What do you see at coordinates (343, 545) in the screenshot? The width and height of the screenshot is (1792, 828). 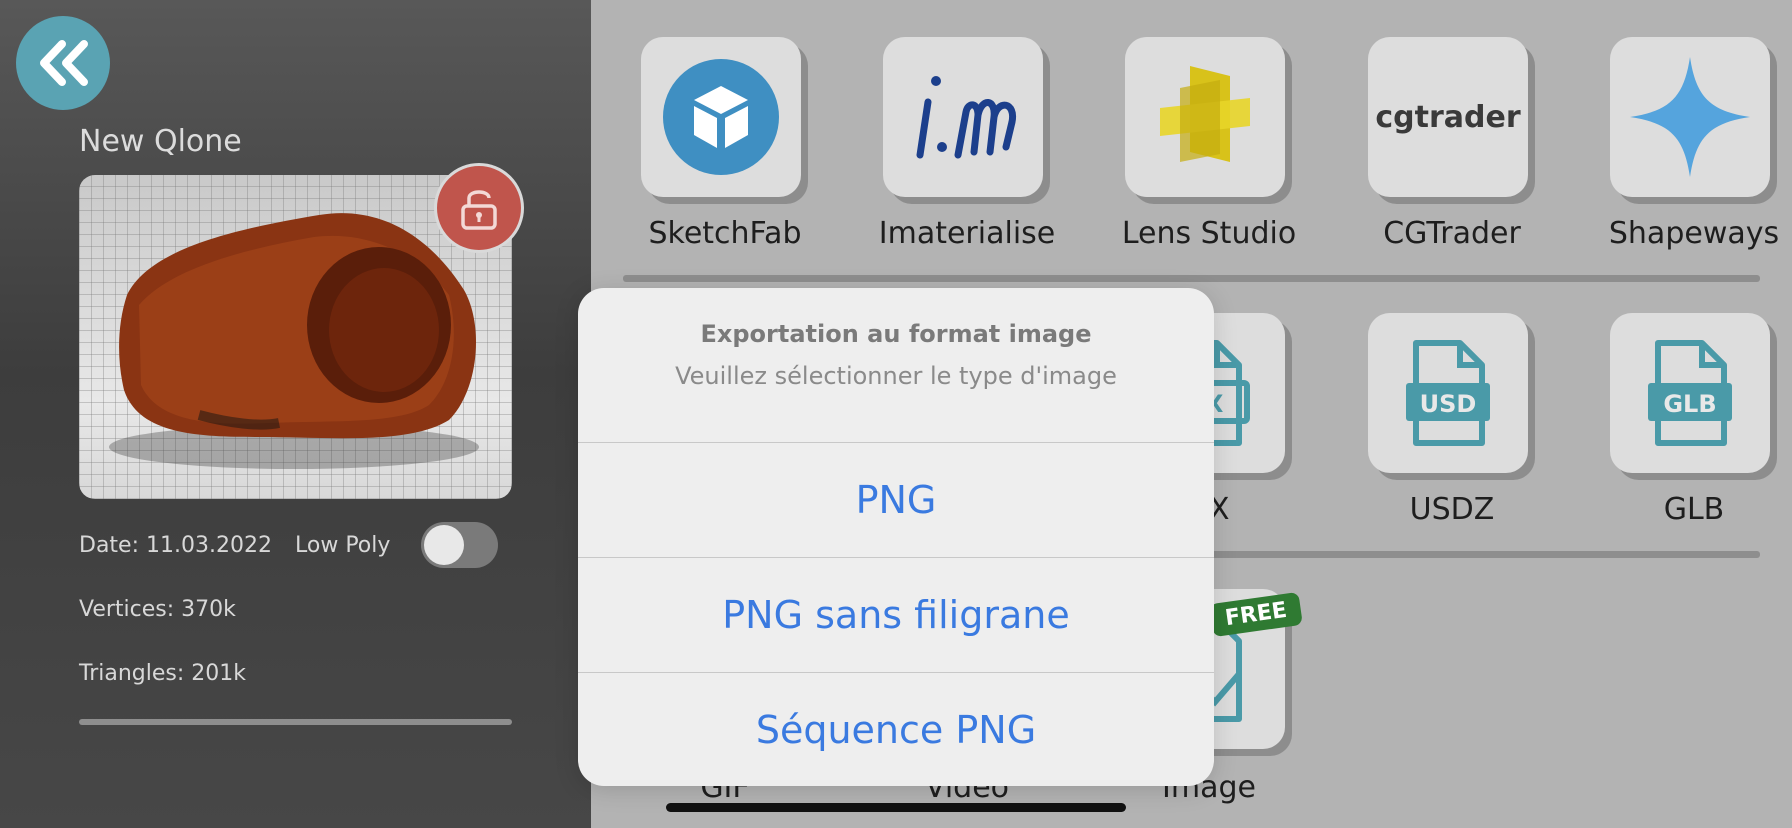 I see `low-poly-label: Low Poly` at bounding box center [343, 545].